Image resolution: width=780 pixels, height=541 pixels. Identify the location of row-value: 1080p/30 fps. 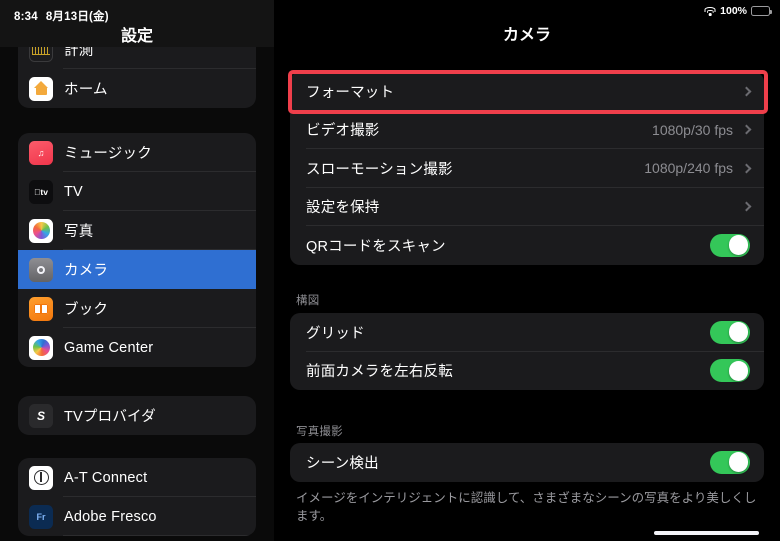
(692, 129).